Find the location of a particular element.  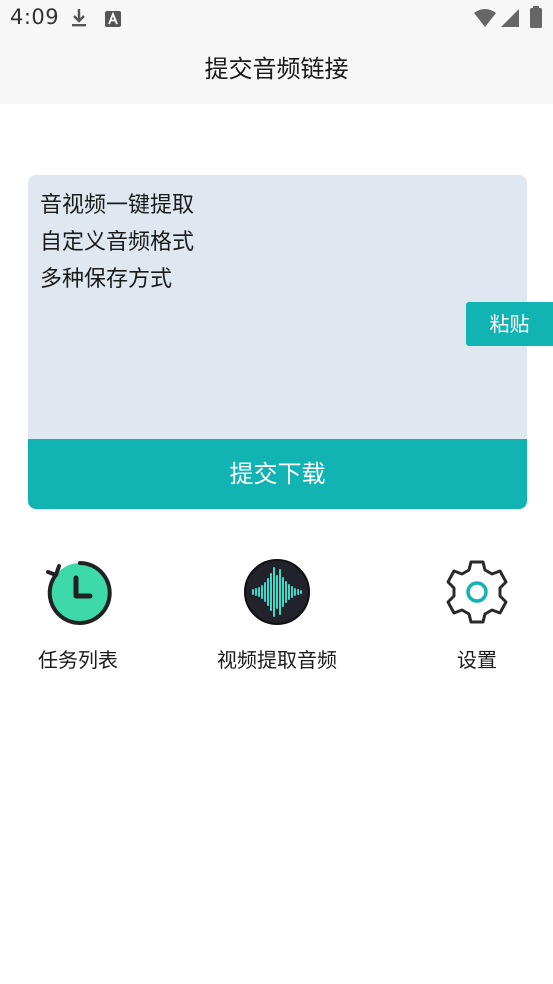

shortcut-settings: 设置 is located at coordinates (470, 616).